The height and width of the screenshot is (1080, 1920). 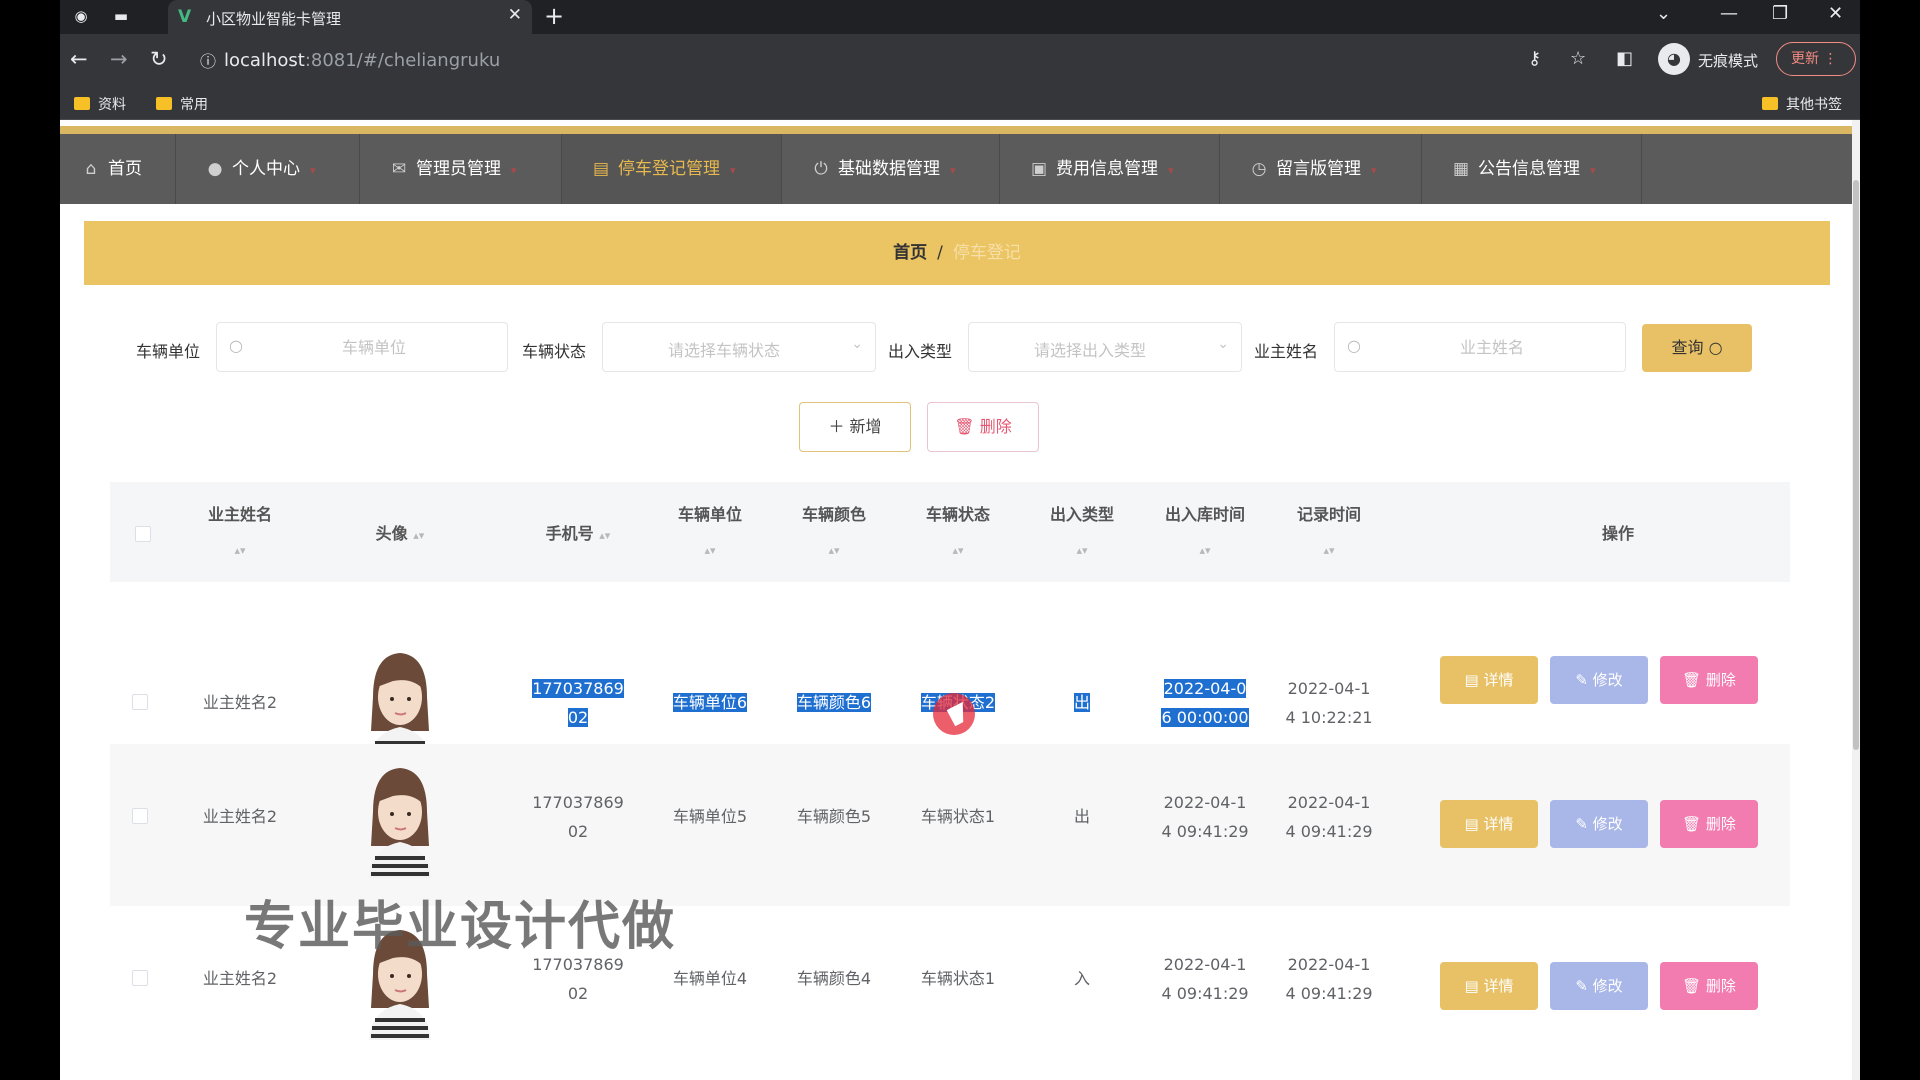 I want to click on col-status: 车辆状态 ▴▾, so click(x=958, y=533).